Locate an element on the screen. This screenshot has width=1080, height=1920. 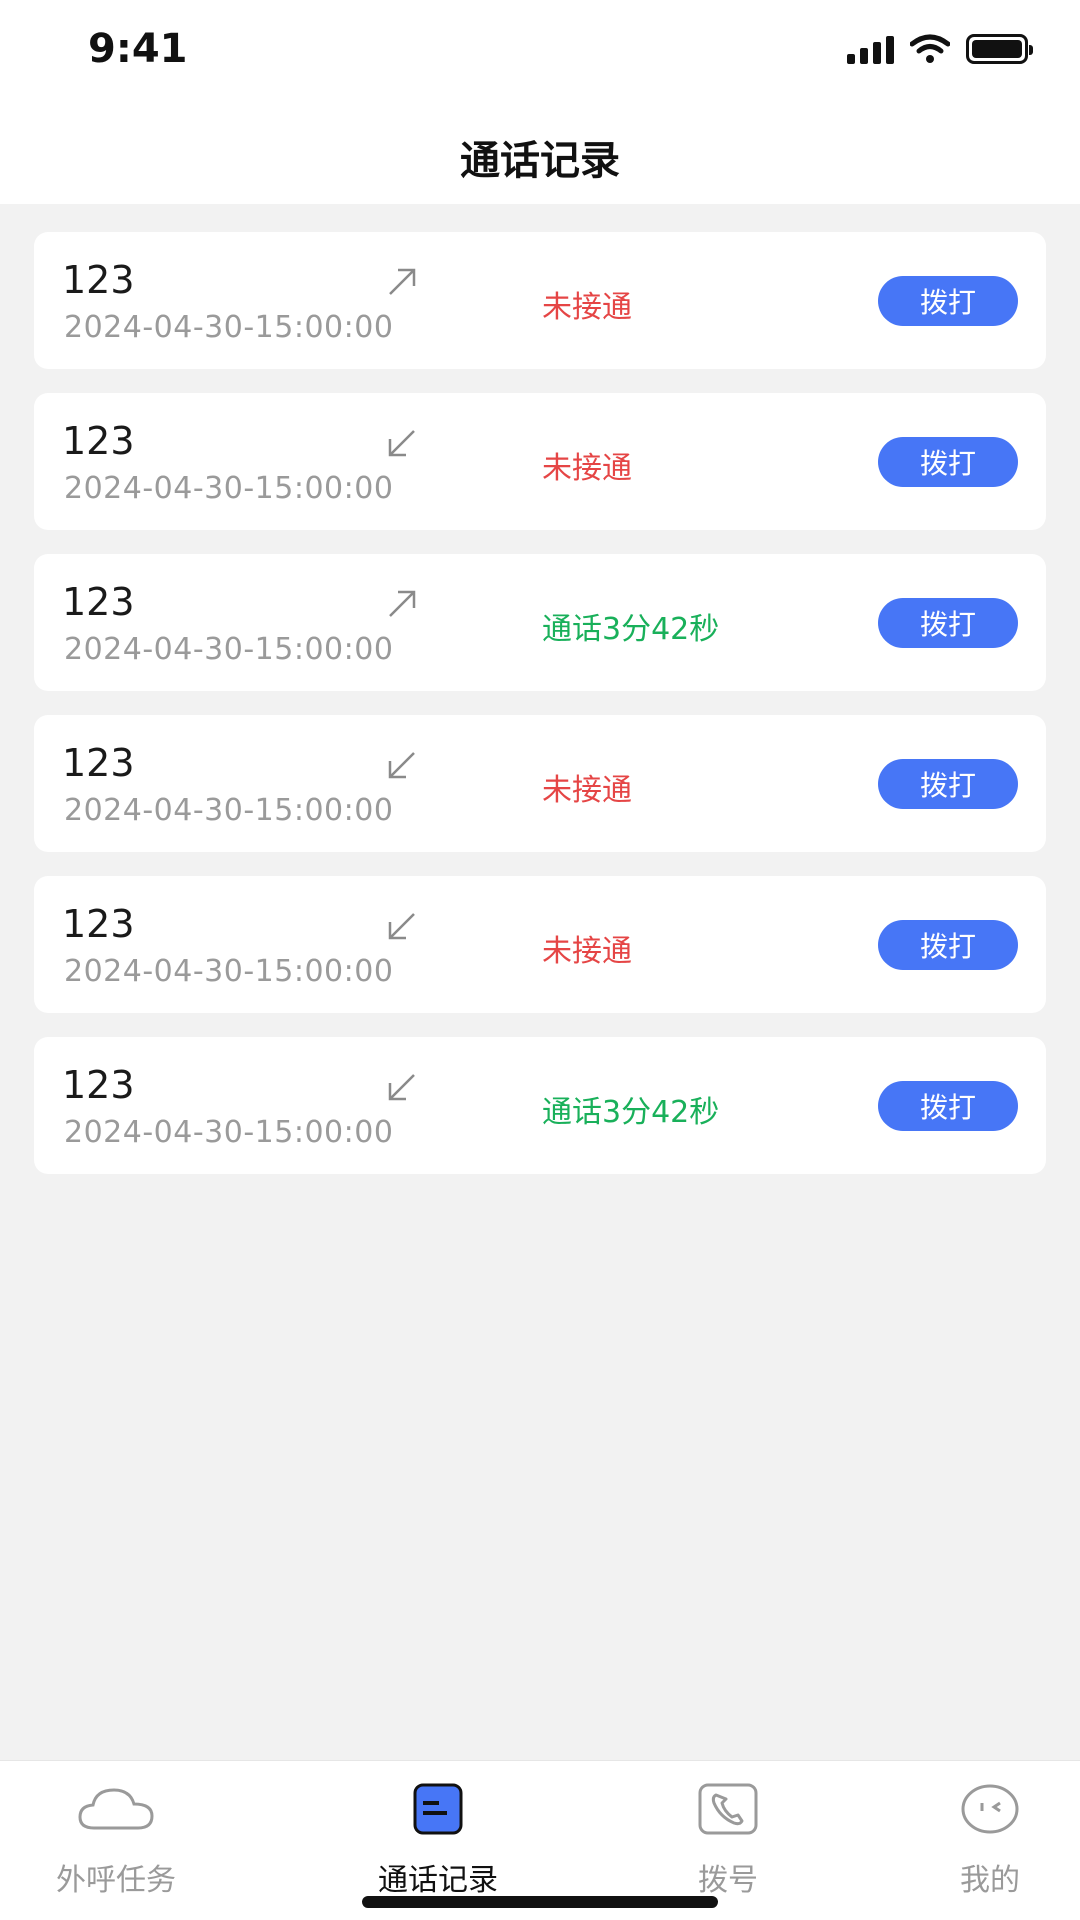
tab-outbound-tasks: 外呼任务 is located at coordinates (116, 1839).